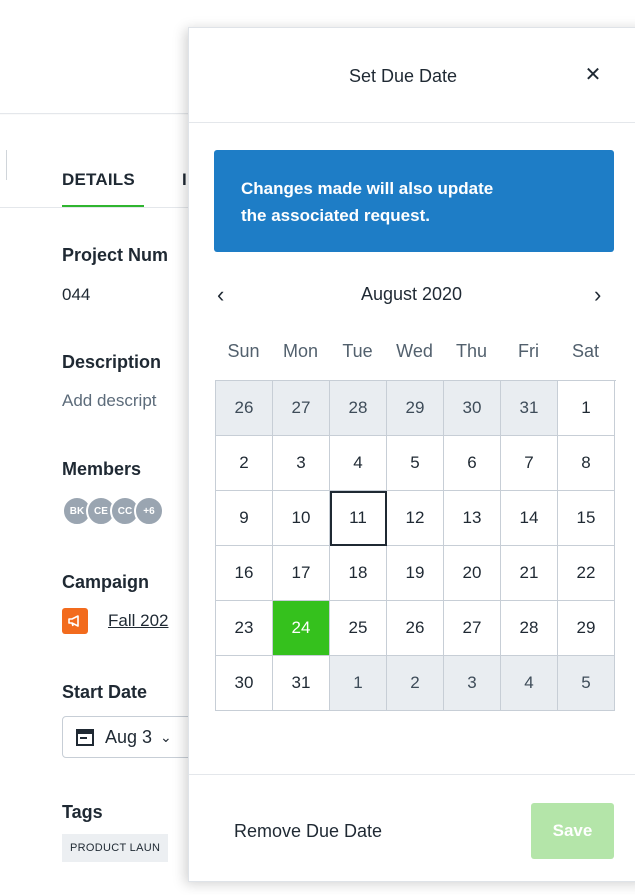 This screenshot has height=895, width=635. I want to click on modal-title: Set Due Date, so click(403, 76).